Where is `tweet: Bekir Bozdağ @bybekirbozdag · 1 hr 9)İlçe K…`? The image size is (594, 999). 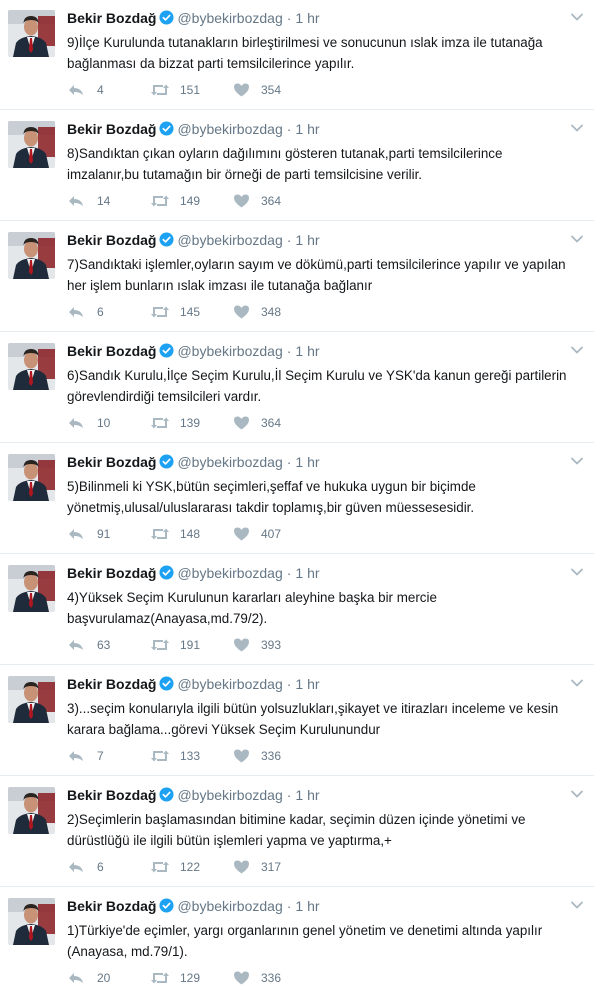
tweet: Bekir Bozdağ @bybekirbozdag · 1 hr 9)İlçe K… is located at coordinates (297, 55).